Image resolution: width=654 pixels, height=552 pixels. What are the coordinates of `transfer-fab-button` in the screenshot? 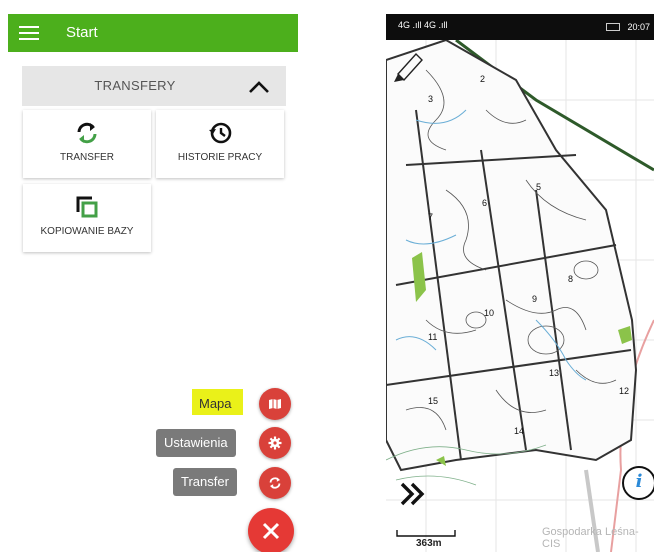 It's located at (275, 483).